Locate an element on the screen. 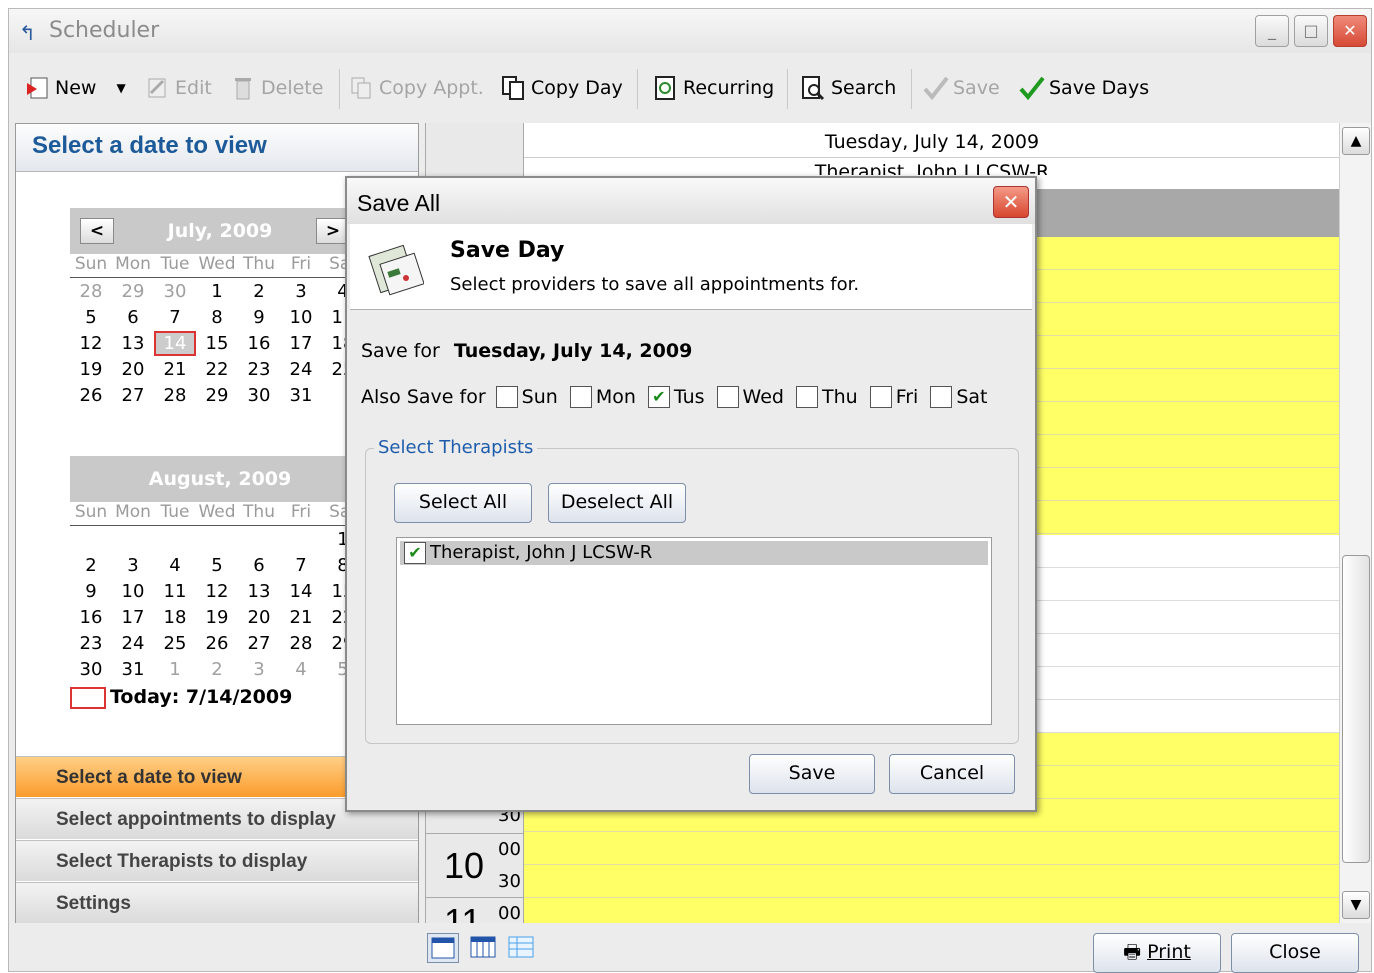 This screenshot has width=1374, height=973. day-checkbox-sun: Sun is located at coordinates (526, 397).